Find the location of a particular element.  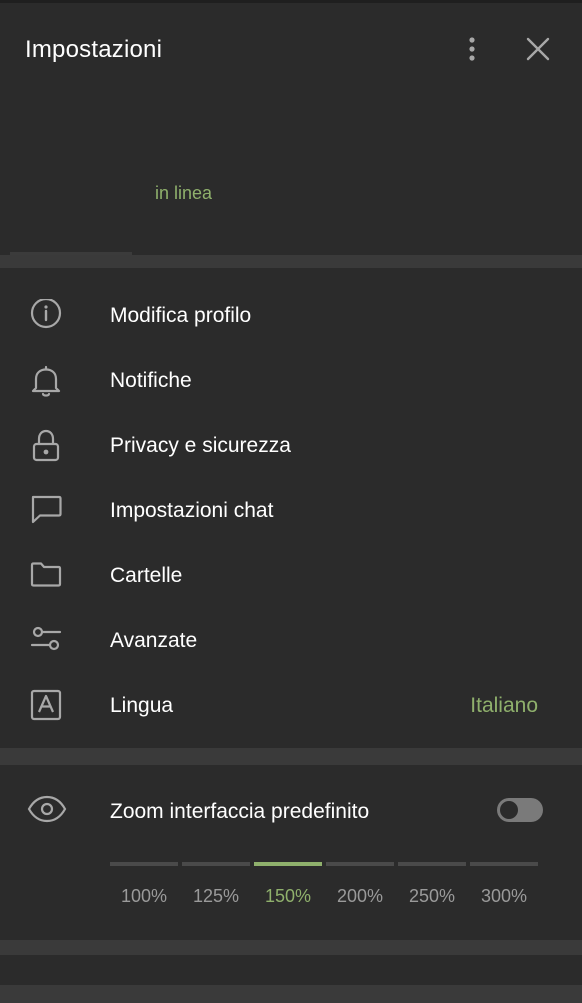

zoom-option-200: 200% is located at coordinates (360, 884).